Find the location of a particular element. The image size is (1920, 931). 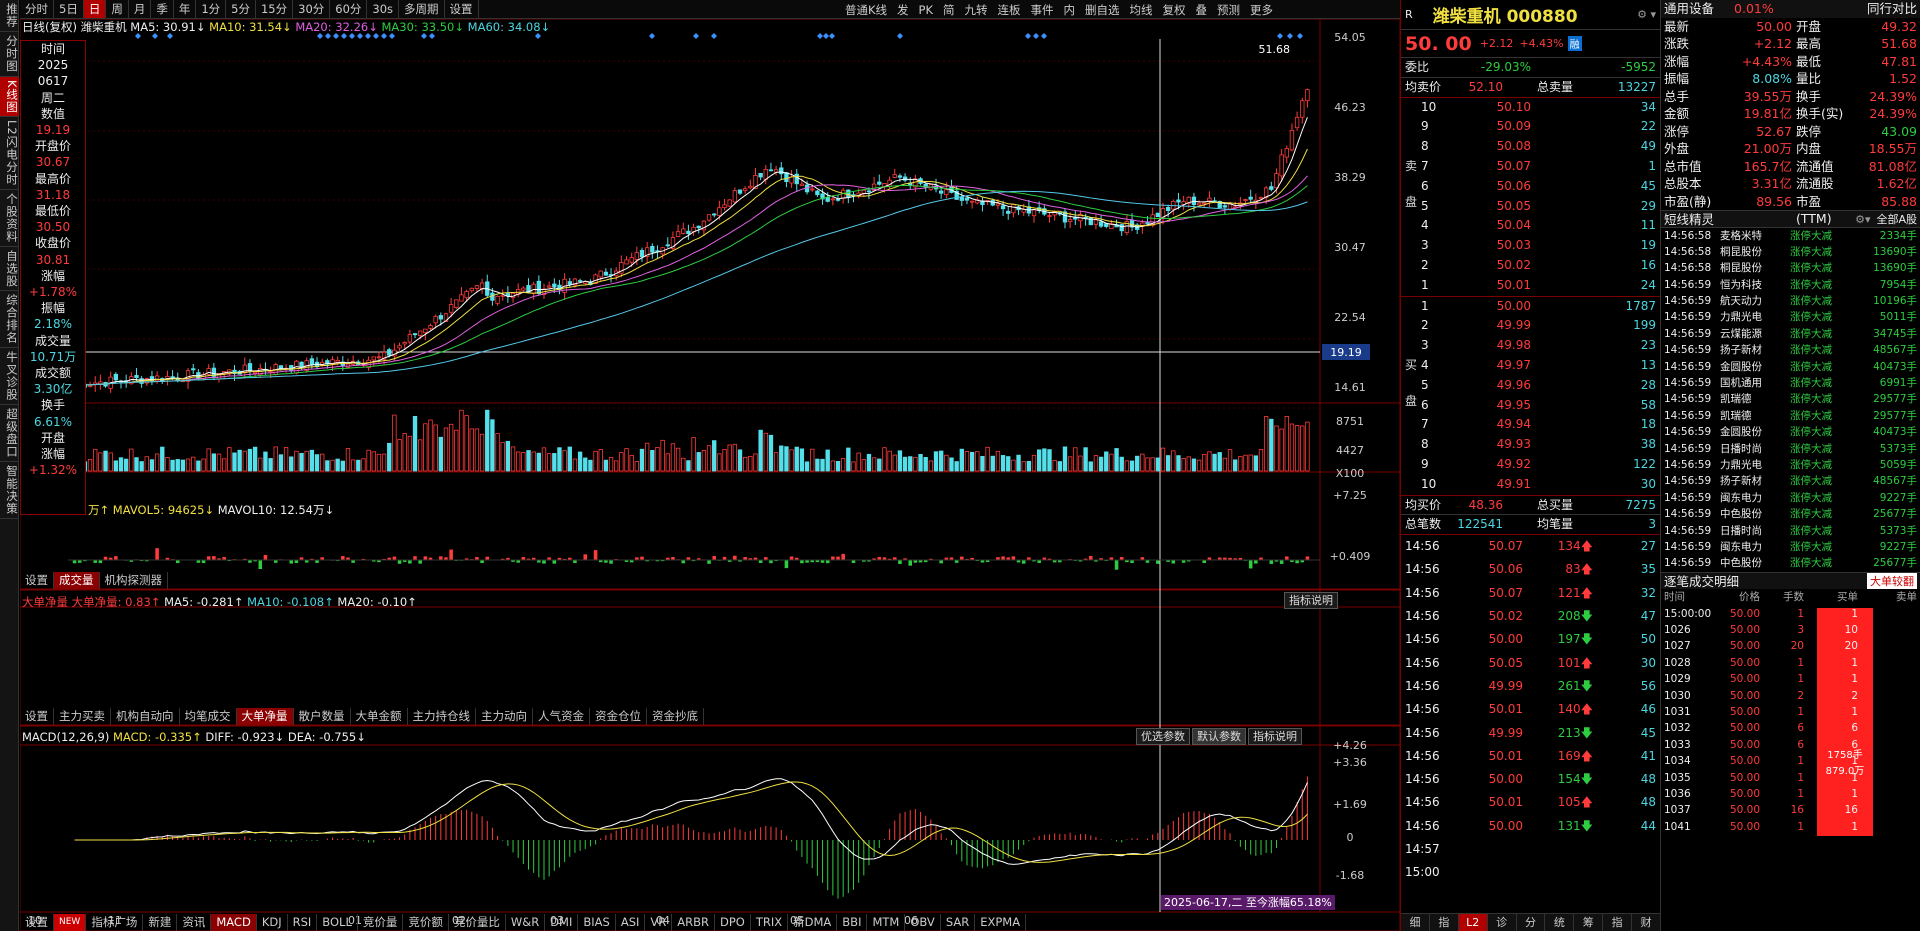

indicator-tab: ARBR is located at coordinates (693, 922).